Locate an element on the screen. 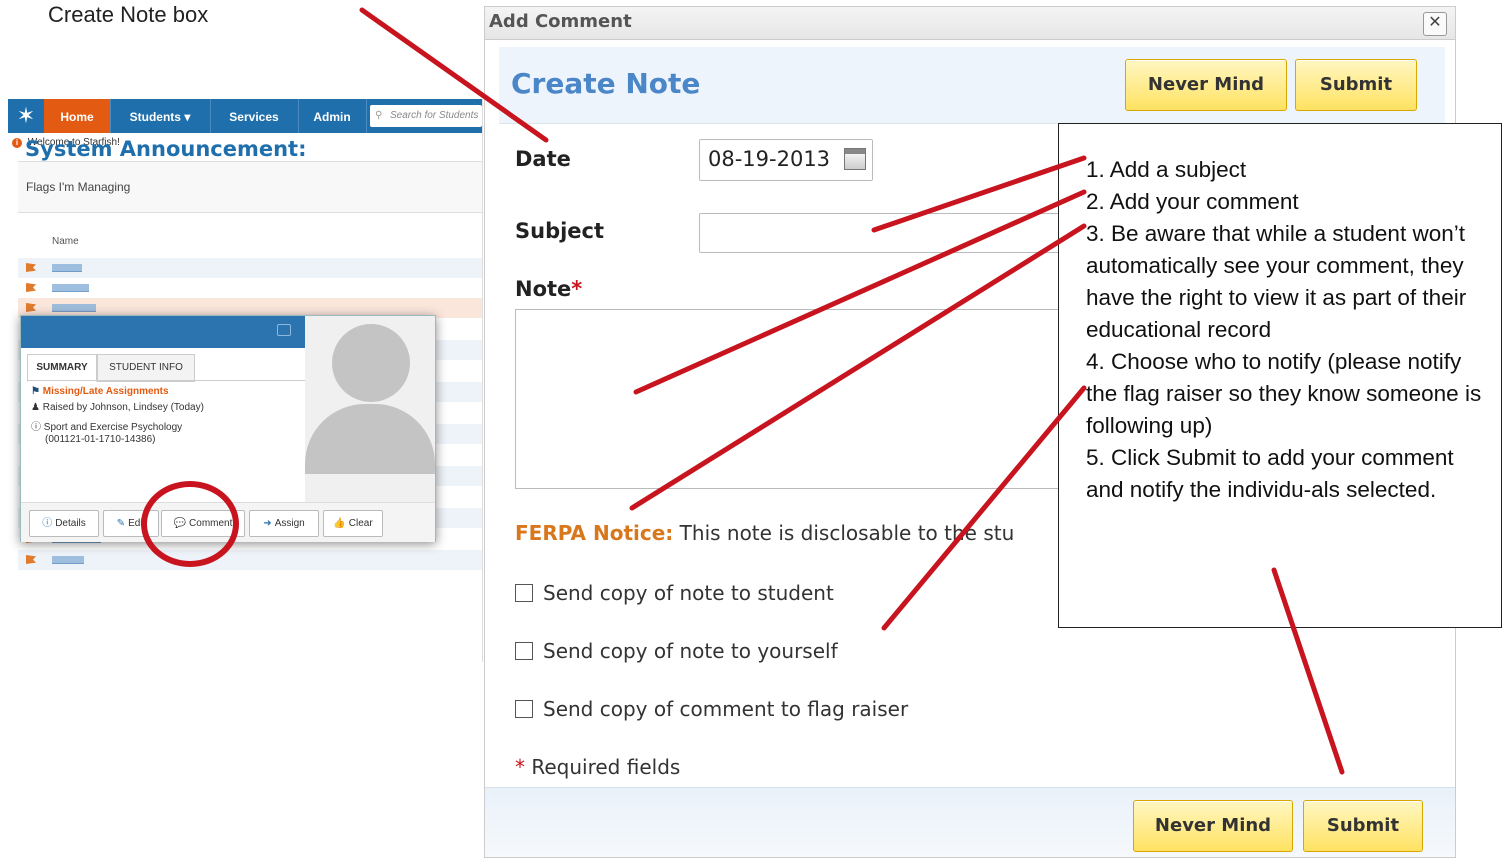  instruction-1: 1. Add a subject is located at coordinates (1166, 169).